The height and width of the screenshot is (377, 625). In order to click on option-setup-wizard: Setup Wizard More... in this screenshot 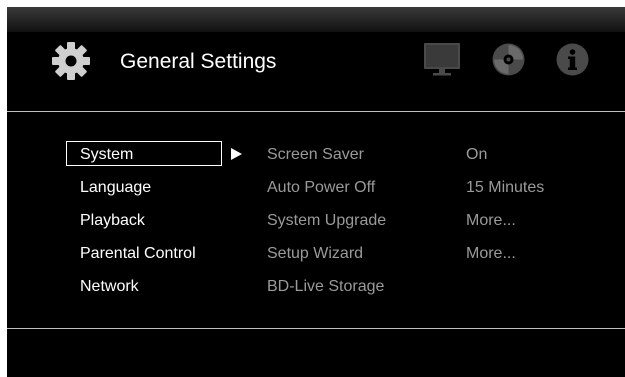, I will do `click(432, 253)`.